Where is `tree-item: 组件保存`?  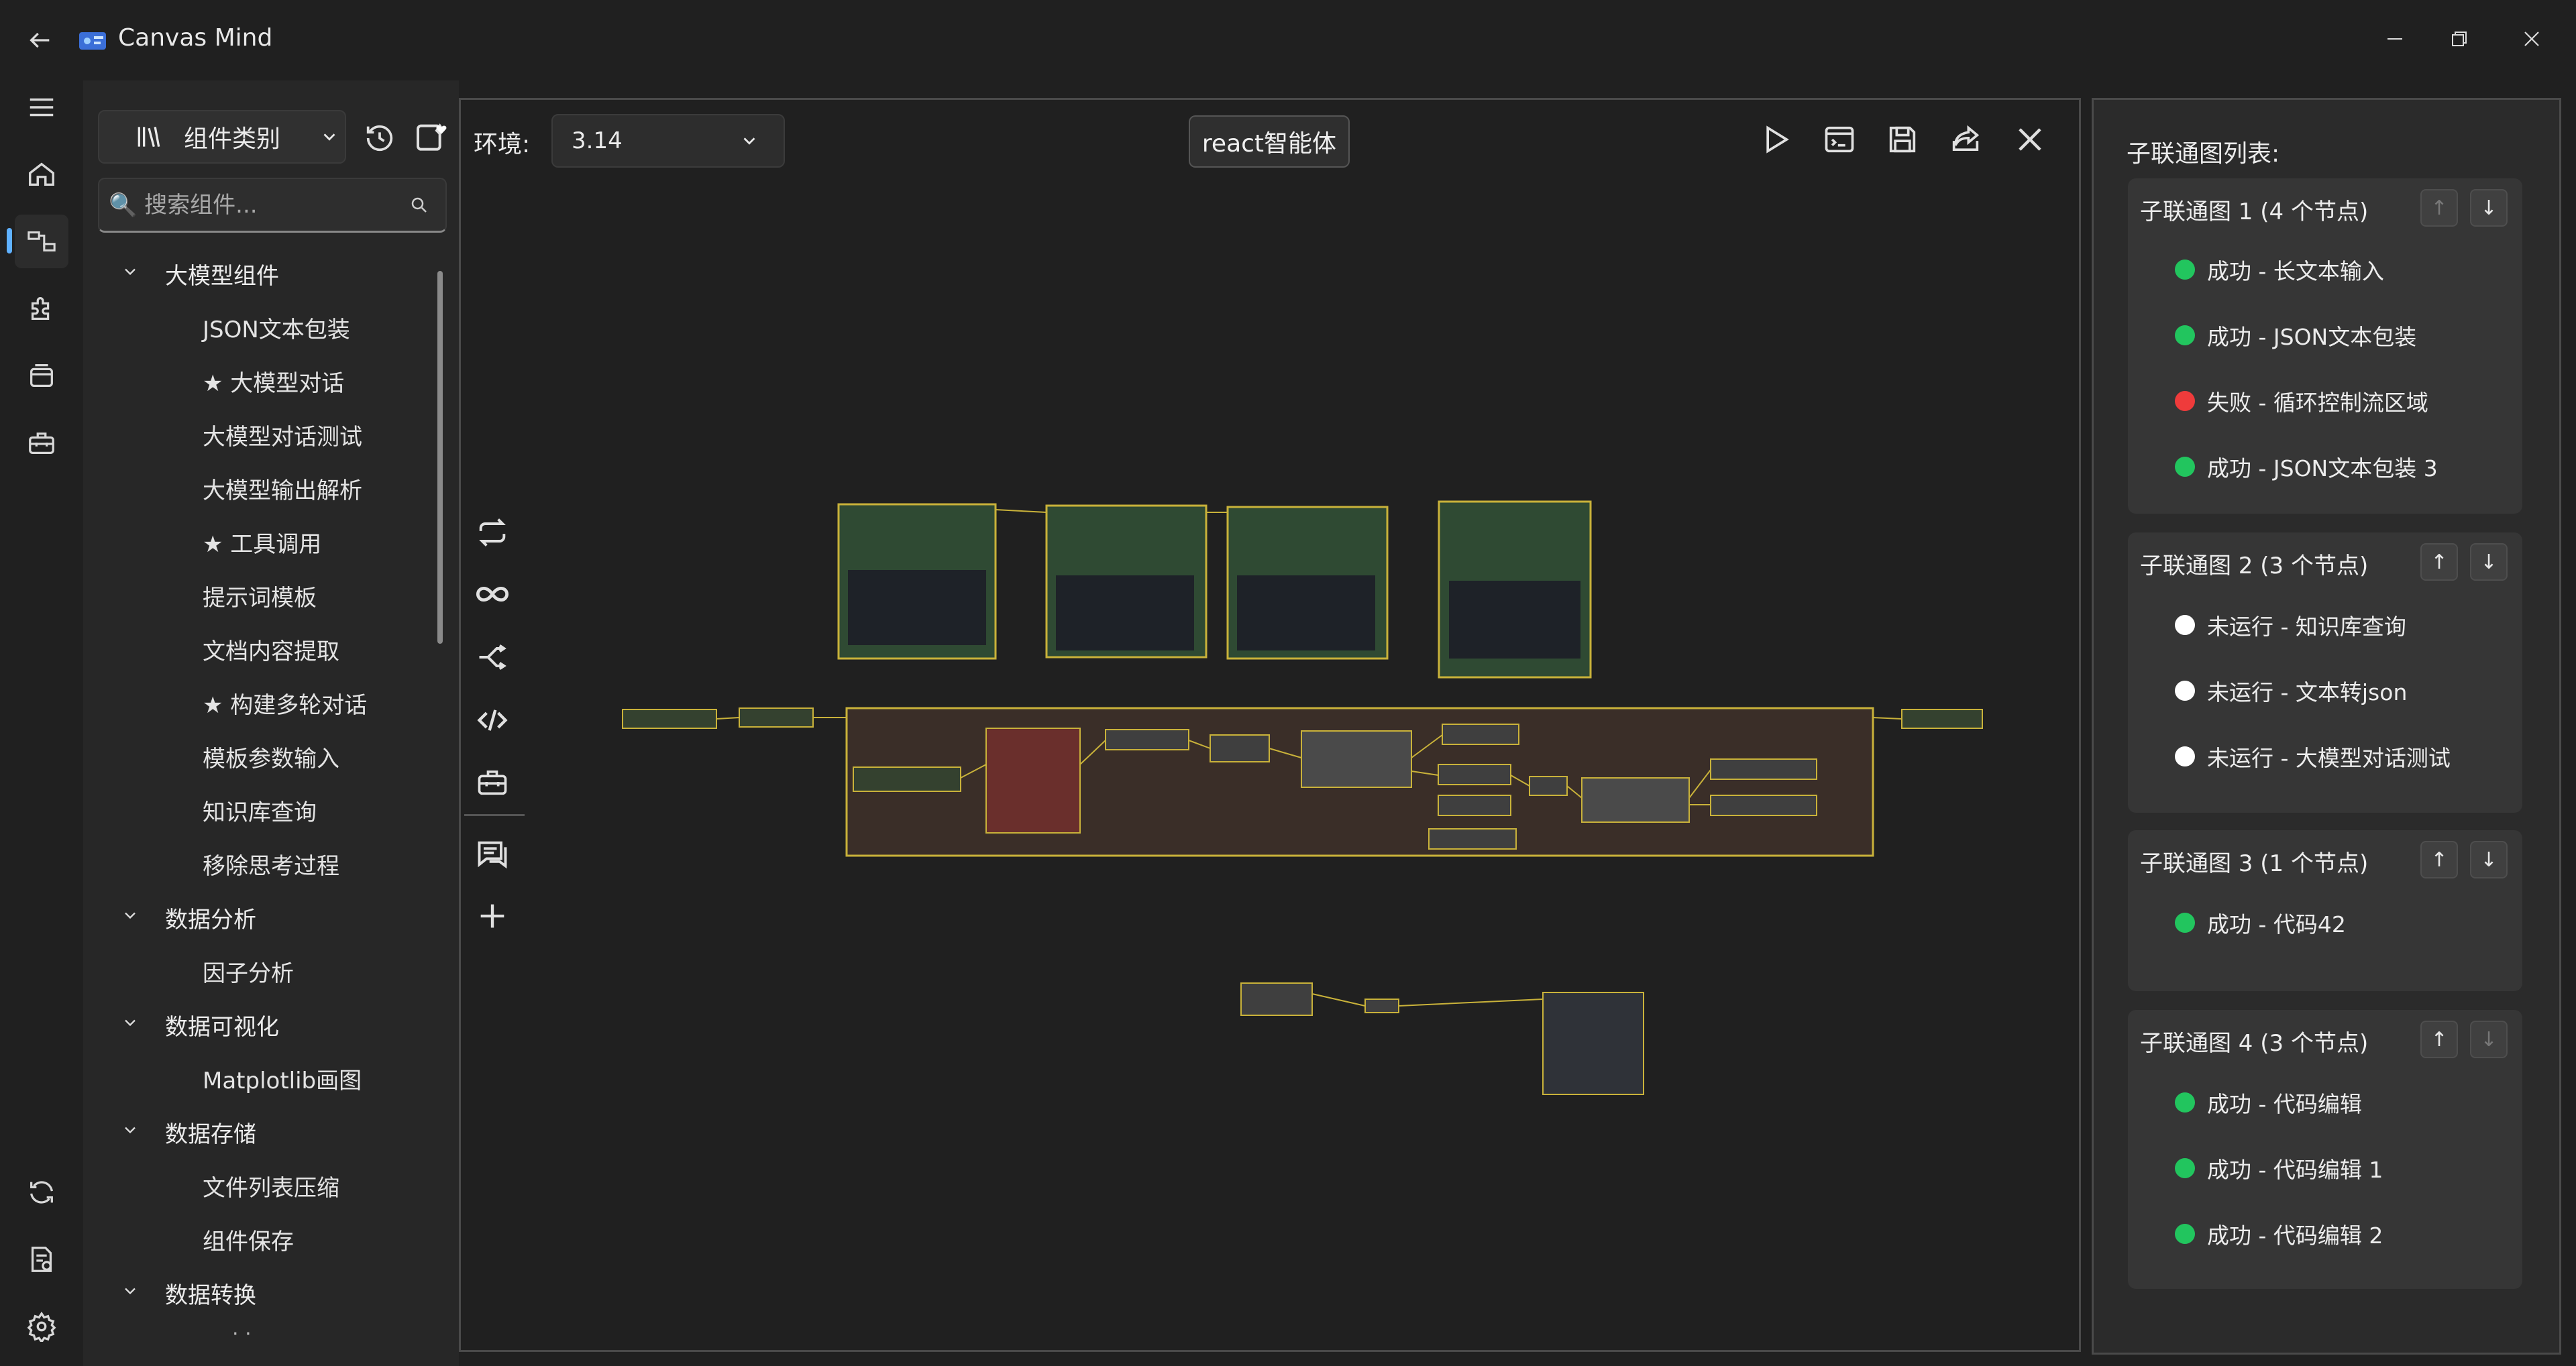 tree-item: 组件保存 is located at coordinates (275, 1239).